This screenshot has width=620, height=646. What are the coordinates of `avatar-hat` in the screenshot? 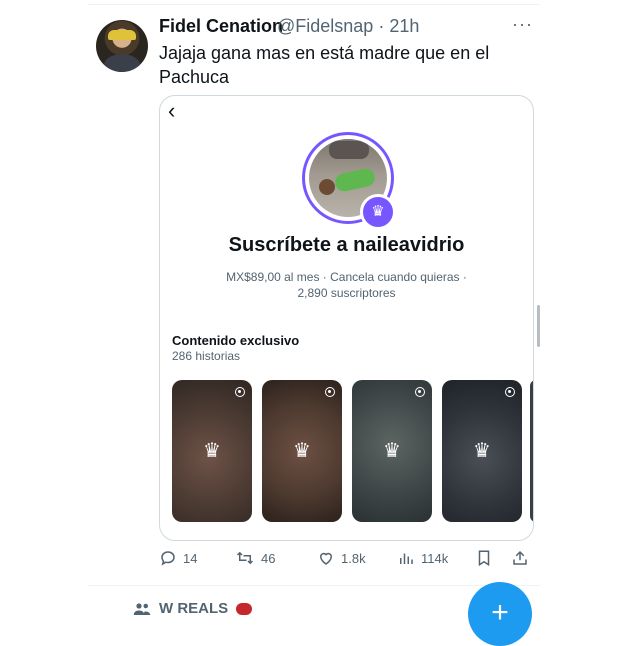 It's located at (122, 35).